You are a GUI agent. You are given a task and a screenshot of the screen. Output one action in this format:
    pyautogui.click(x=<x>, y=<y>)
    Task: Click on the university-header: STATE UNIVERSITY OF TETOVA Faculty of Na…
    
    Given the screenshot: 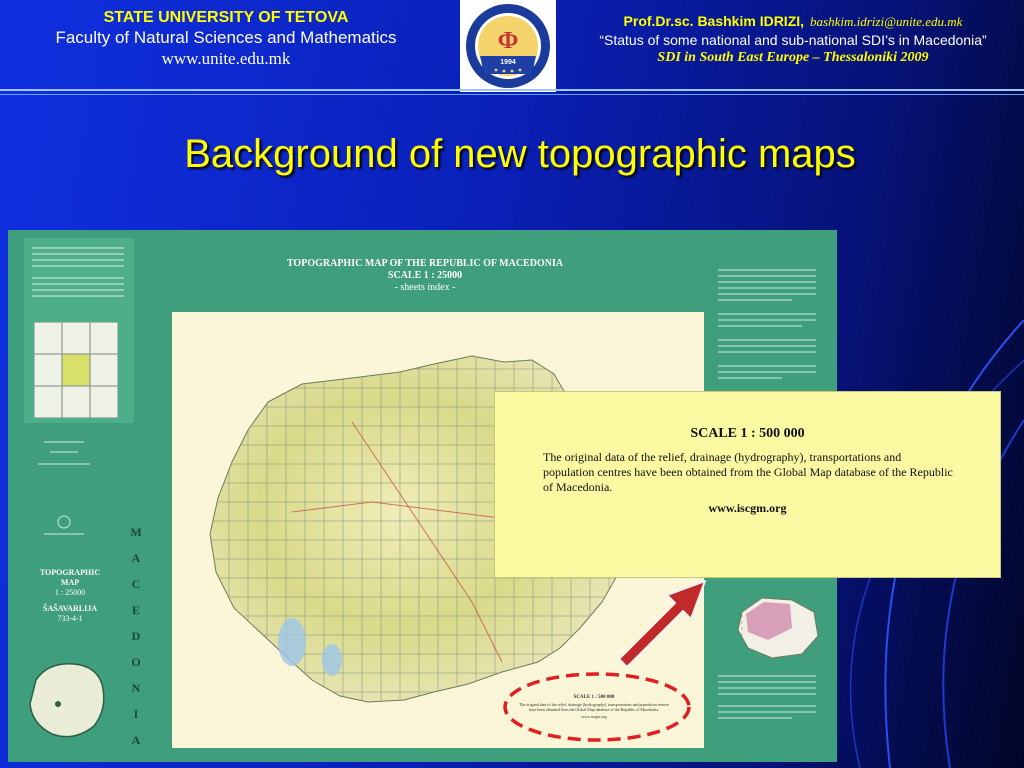 What is the action you would take?
    pyautogui.click(x=226, y=43)
    